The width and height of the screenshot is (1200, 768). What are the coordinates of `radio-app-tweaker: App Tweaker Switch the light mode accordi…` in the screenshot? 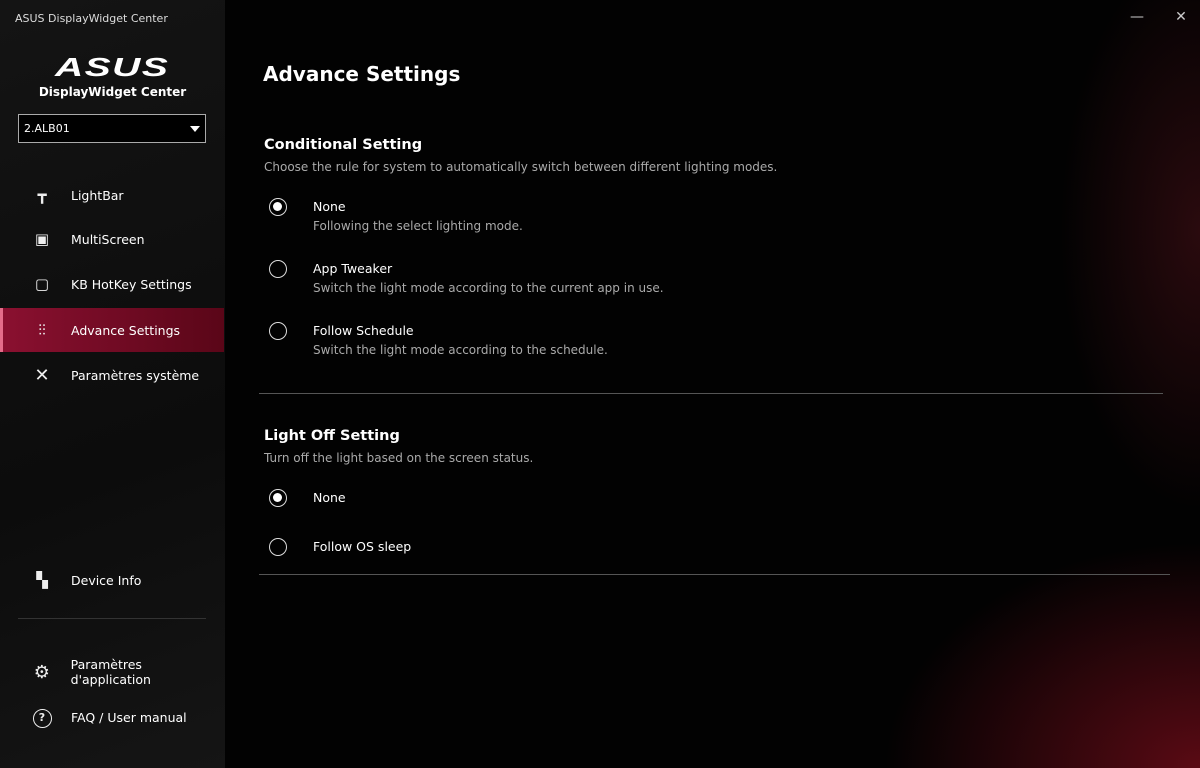 It's located at (466, 277).